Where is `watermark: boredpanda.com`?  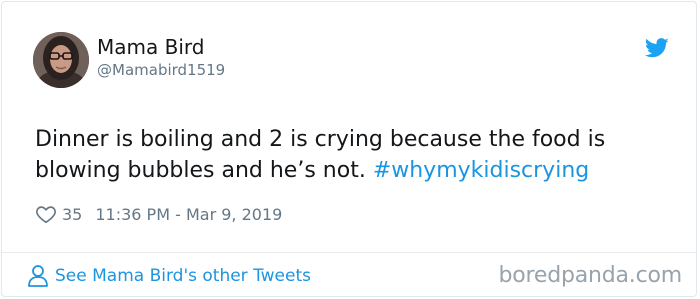
watermark: boredpanda.com is located at coordinates (590, 275).